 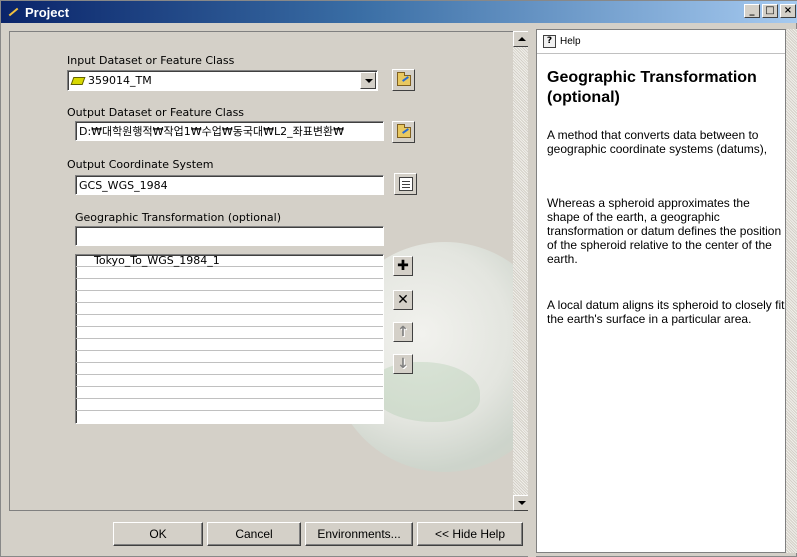 What do you see at coordinates (120, 80) in the screenshot?
I see `input-dataset-value: 359014_TM` at bounding box center [120, 80].